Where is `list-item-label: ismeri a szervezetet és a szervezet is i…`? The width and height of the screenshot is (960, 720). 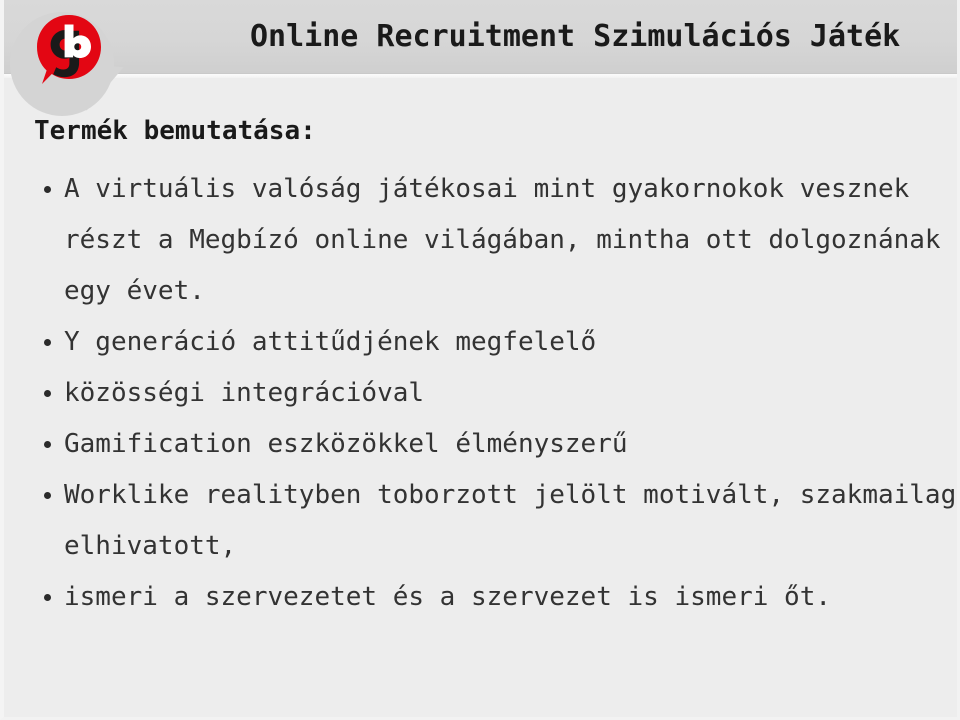 list-item-label: ismeri a szervezetet és a szervezet is i… is located at coordinates (448, 597).